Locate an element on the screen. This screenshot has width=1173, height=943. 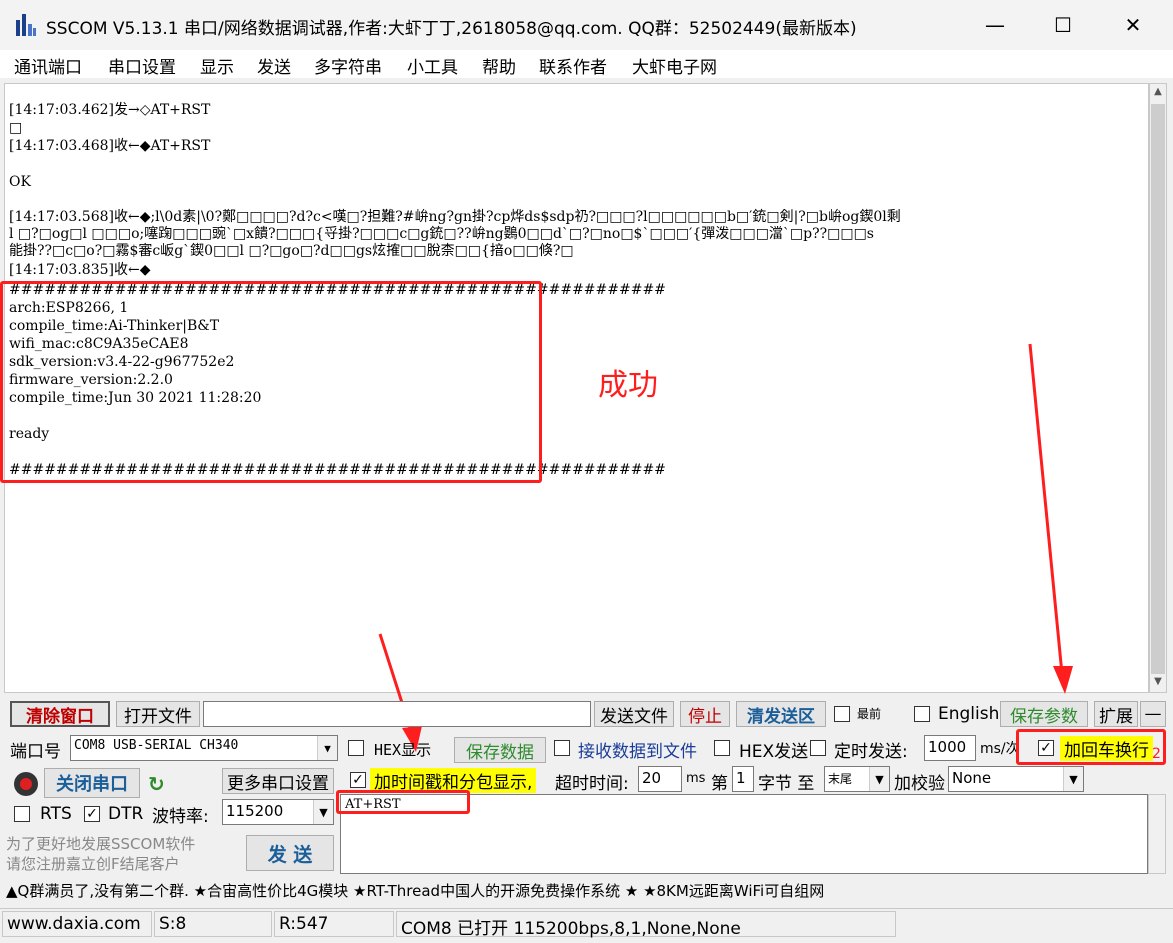
promo-line-2: 请您注册嘉立创F结尾客户 is located at coordinates (93, 864).